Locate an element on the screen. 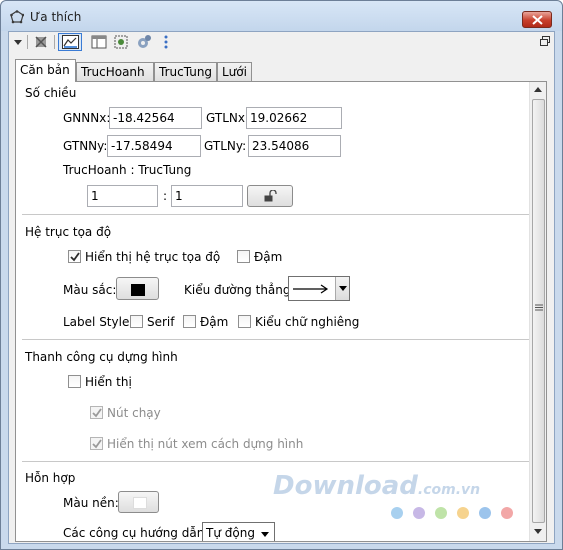 This screenshot has width=563, height=550. line-style-label: Kiểu đường thẳng: is located at coordinates (239, 290).